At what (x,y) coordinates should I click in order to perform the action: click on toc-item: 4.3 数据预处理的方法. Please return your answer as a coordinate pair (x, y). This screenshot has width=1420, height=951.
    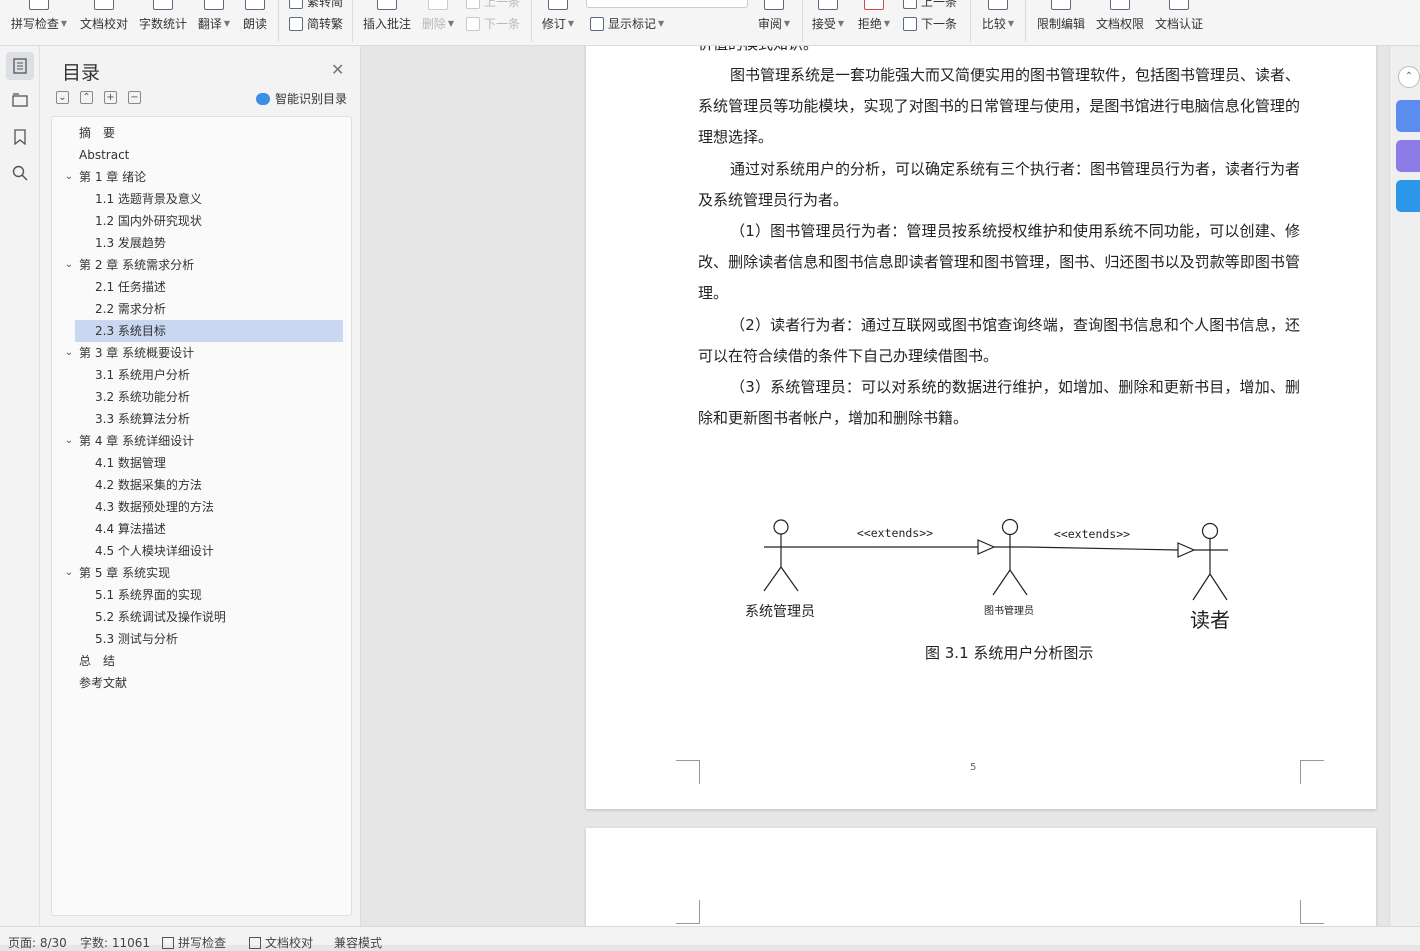
    Looking at the image, I should click on (209, 507).